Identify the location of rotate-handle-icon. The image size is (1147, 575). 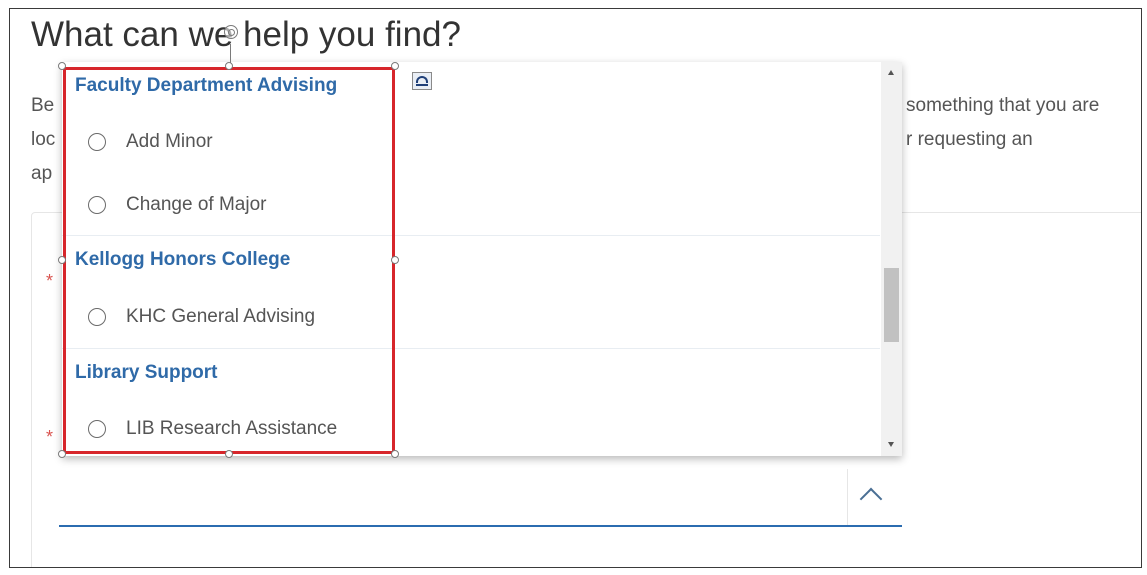
(231, 32).